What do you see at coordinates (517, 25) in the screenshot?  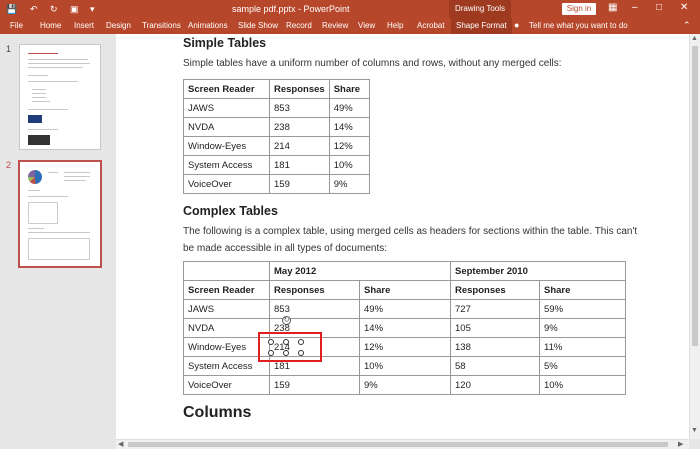 I see `lightbulb-icon: ●` at bounding box center [517, 25].